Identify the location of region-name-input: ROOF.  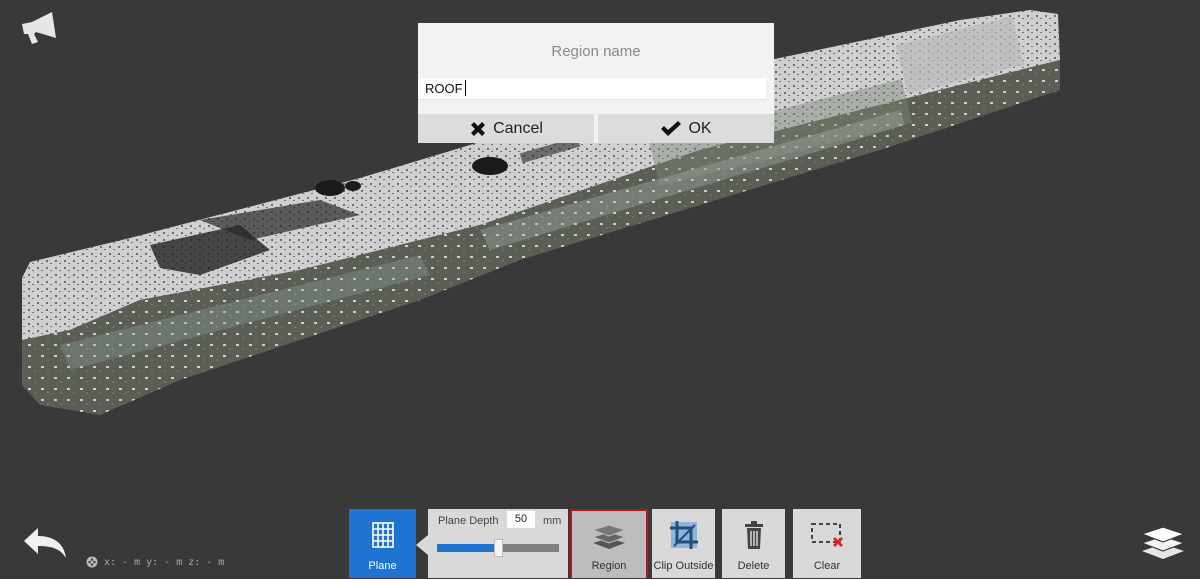
(592, 89).